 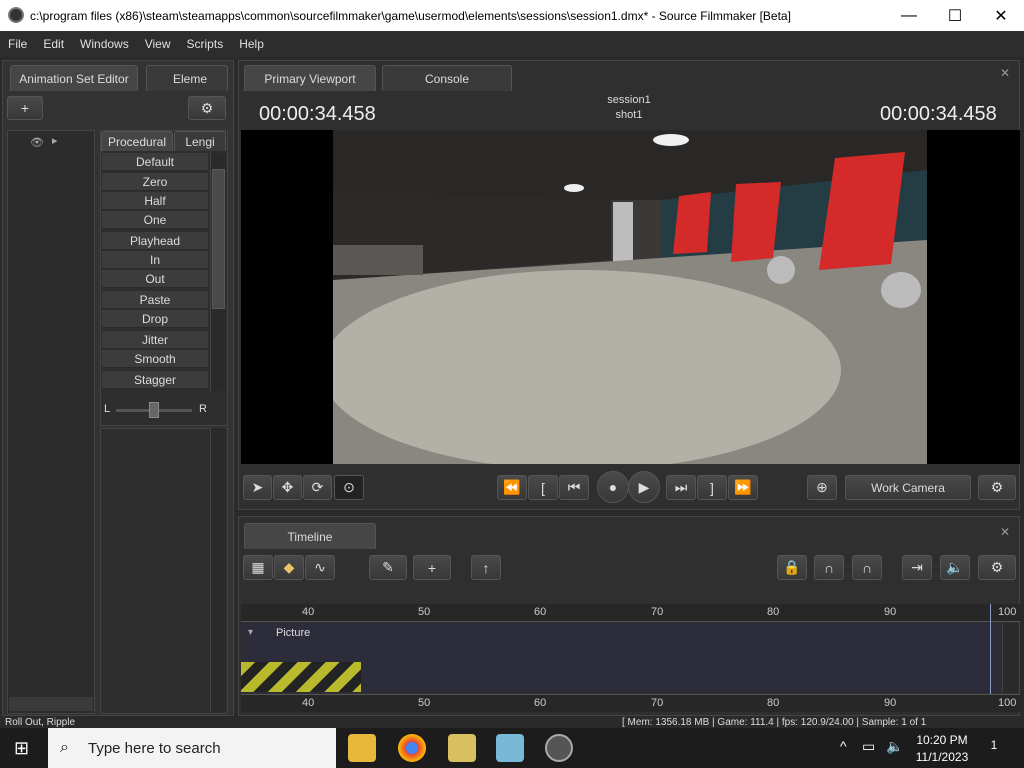 I want to click on sfm-app-icon, so click(x=16, y=15).